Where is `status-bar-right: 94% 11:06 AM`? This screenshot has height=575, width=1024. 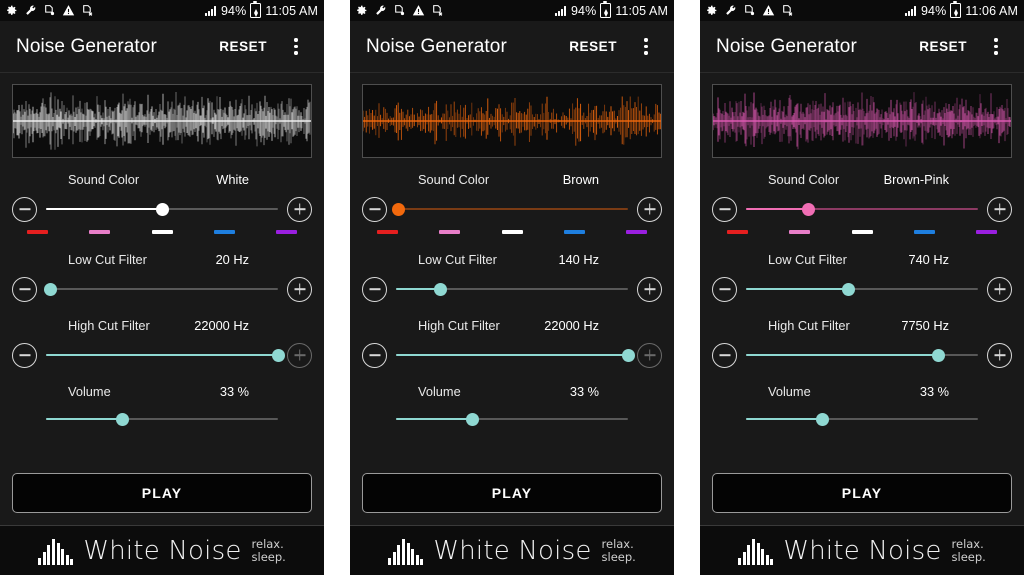 status-bar-right: 94% 11:06 AM is located at coordinates (961, 9).